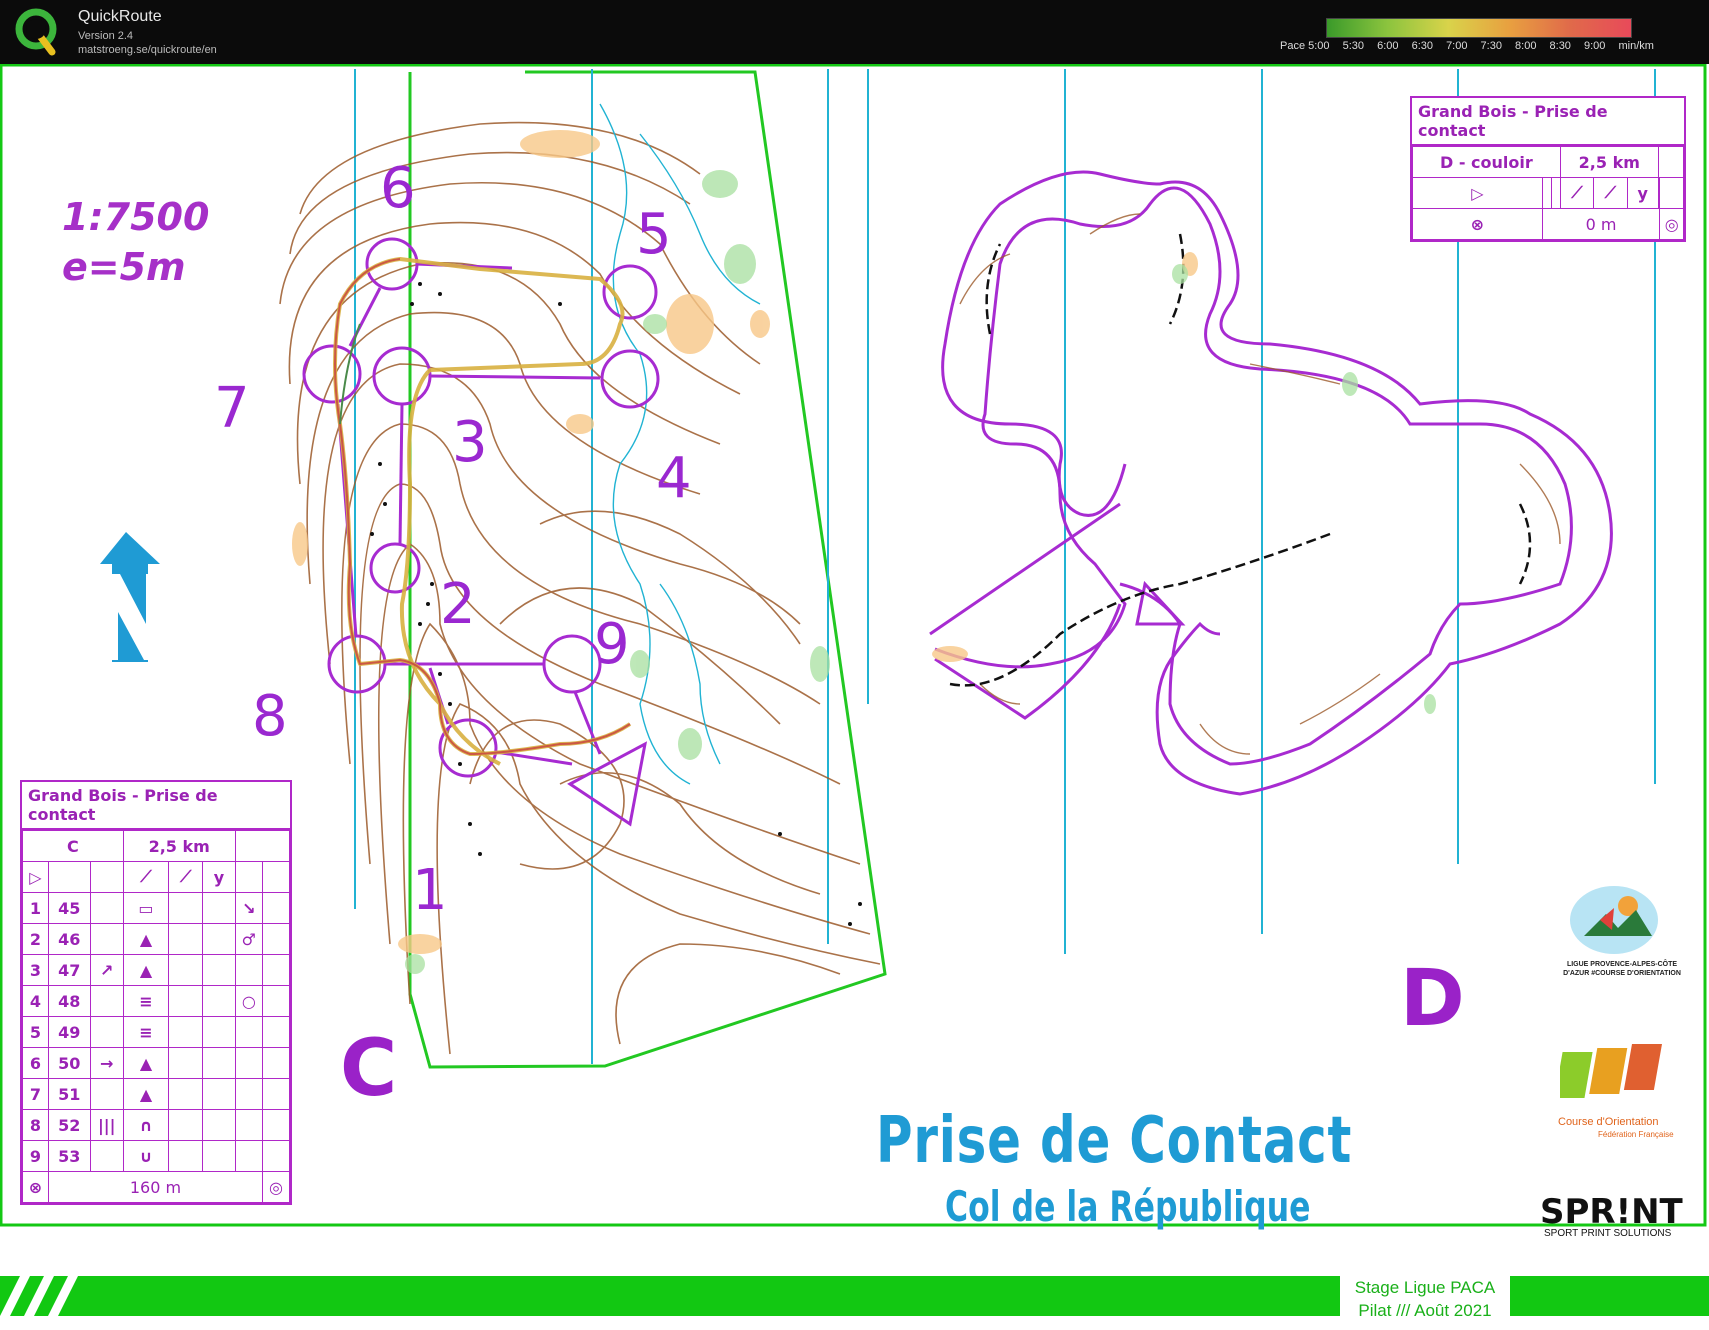  I want to click on control-number-1: 1, so click(430, 890).